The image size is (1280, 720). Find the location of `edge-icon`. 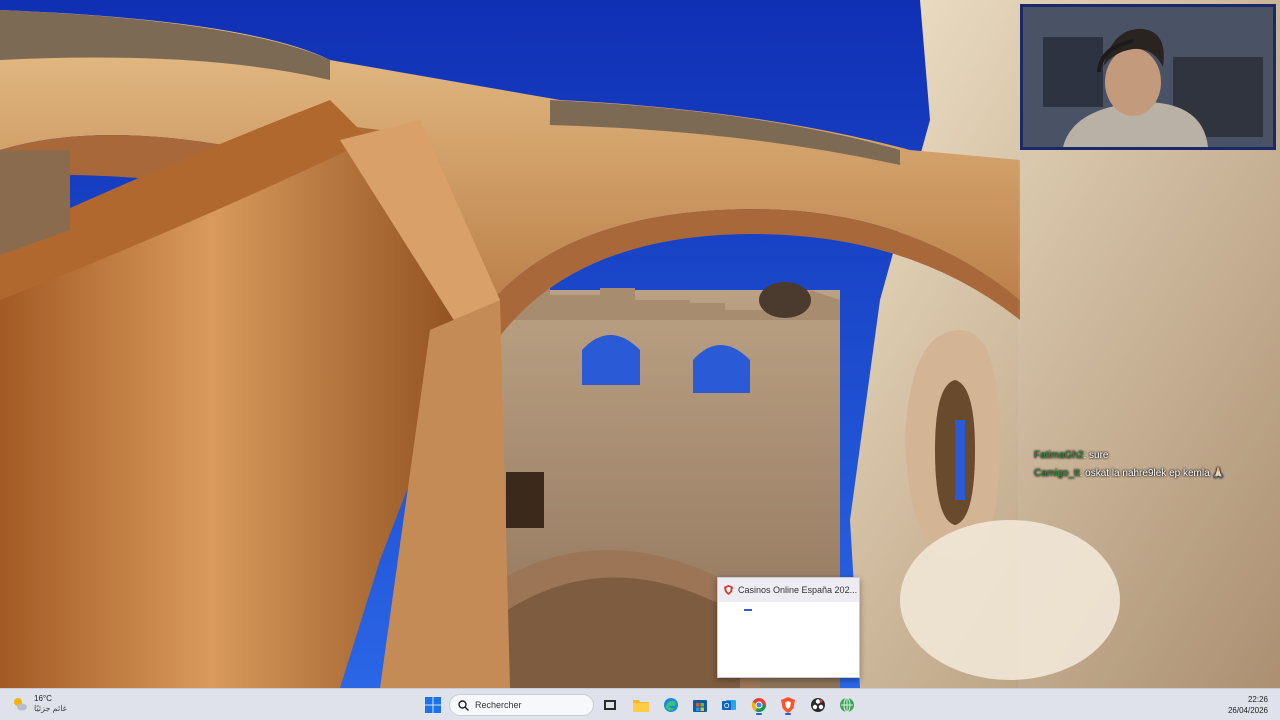

edge-icon is located at coordinates (671, 705).